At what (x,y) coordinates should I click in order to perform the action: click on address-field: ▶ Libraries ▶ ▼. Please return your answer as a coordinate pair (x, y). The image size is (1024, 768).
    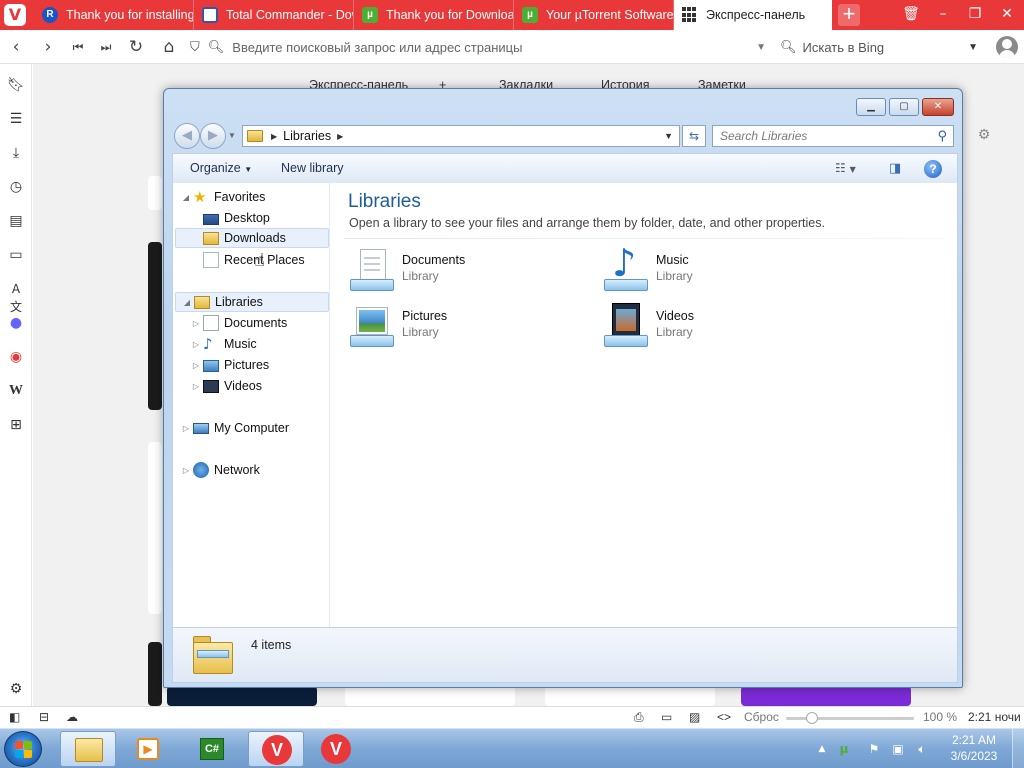
    Looking at the image, I should click on (461, 136).